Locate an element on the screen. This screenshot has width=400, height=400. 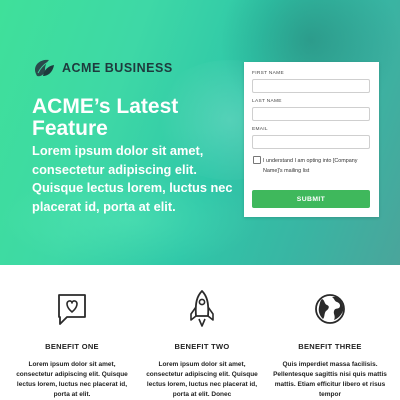
rocket-icon is located at coordinates (202, 308).